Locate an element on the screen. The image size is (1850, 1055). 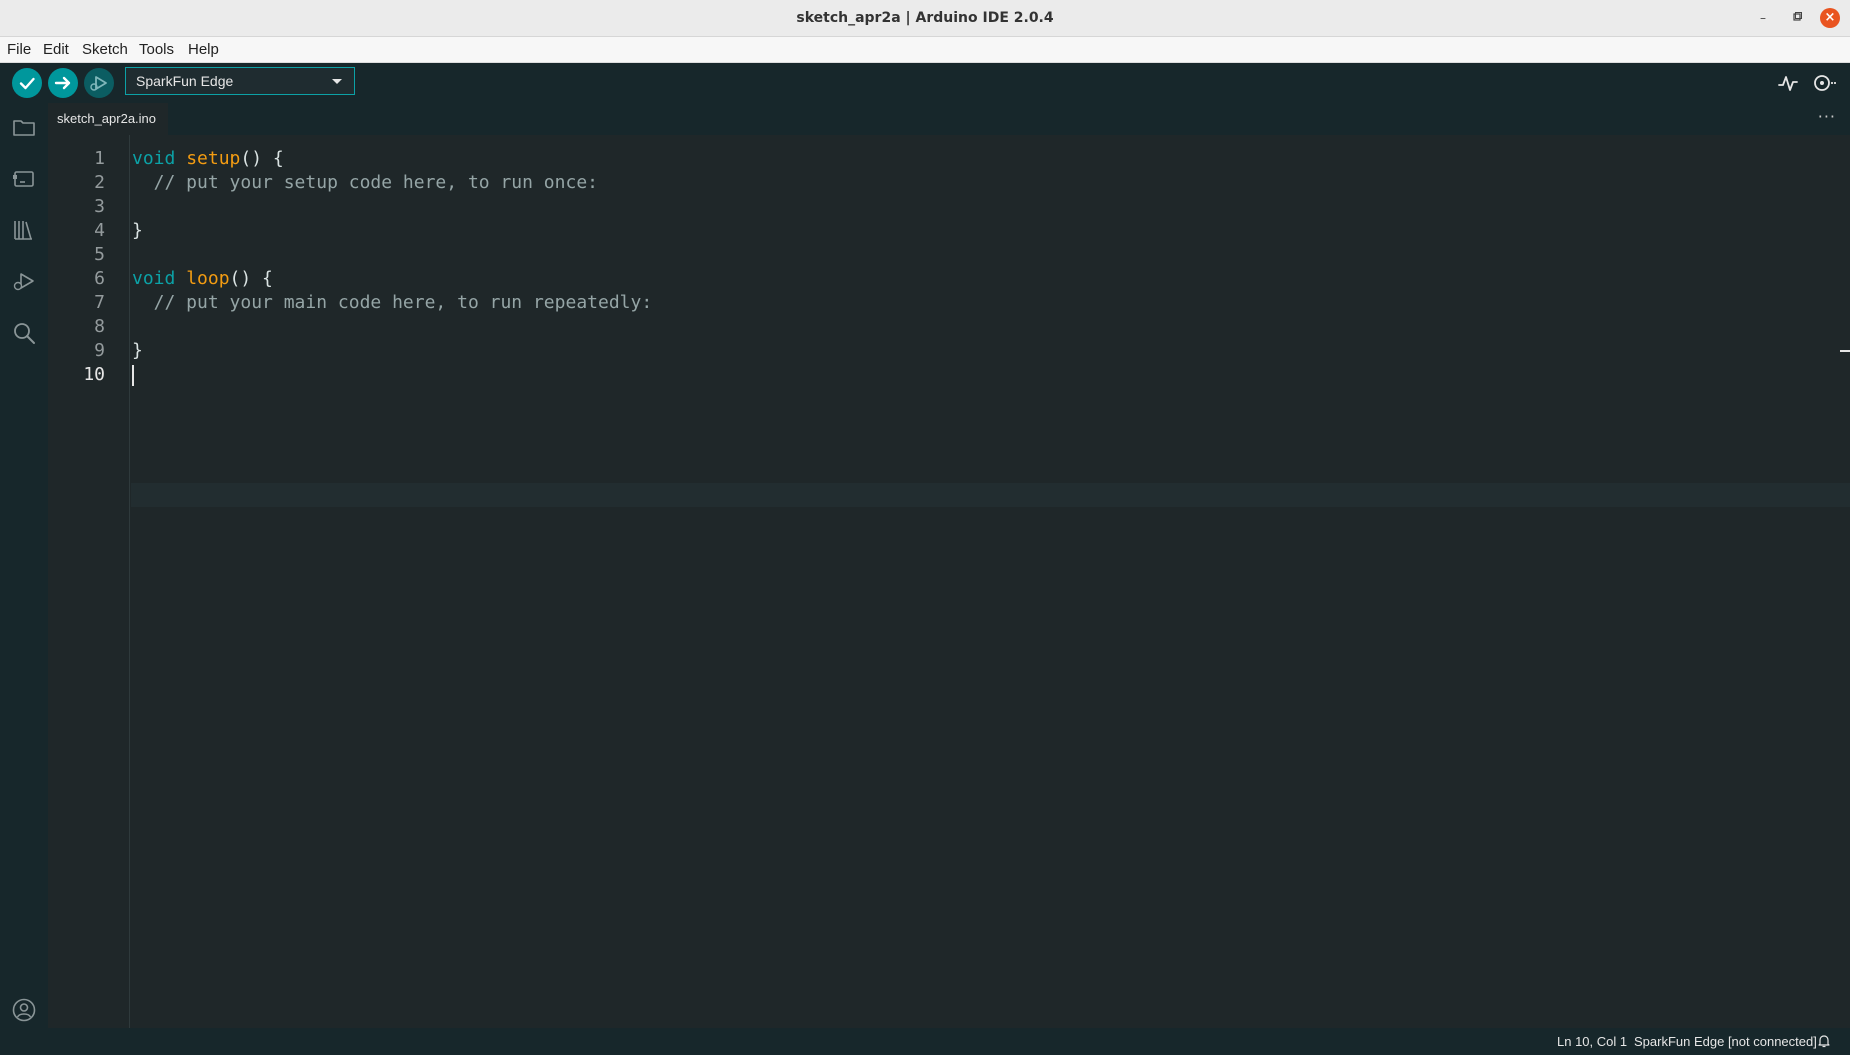
text-cursor is located at coordinates (133, 375).